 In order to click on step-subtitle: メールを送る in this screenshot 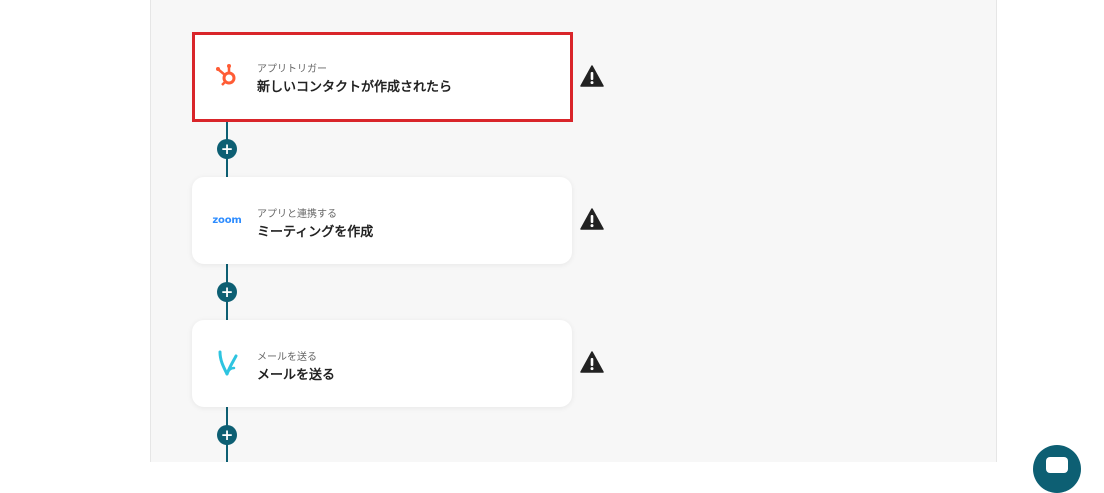, I will do `click(287, 357)`.